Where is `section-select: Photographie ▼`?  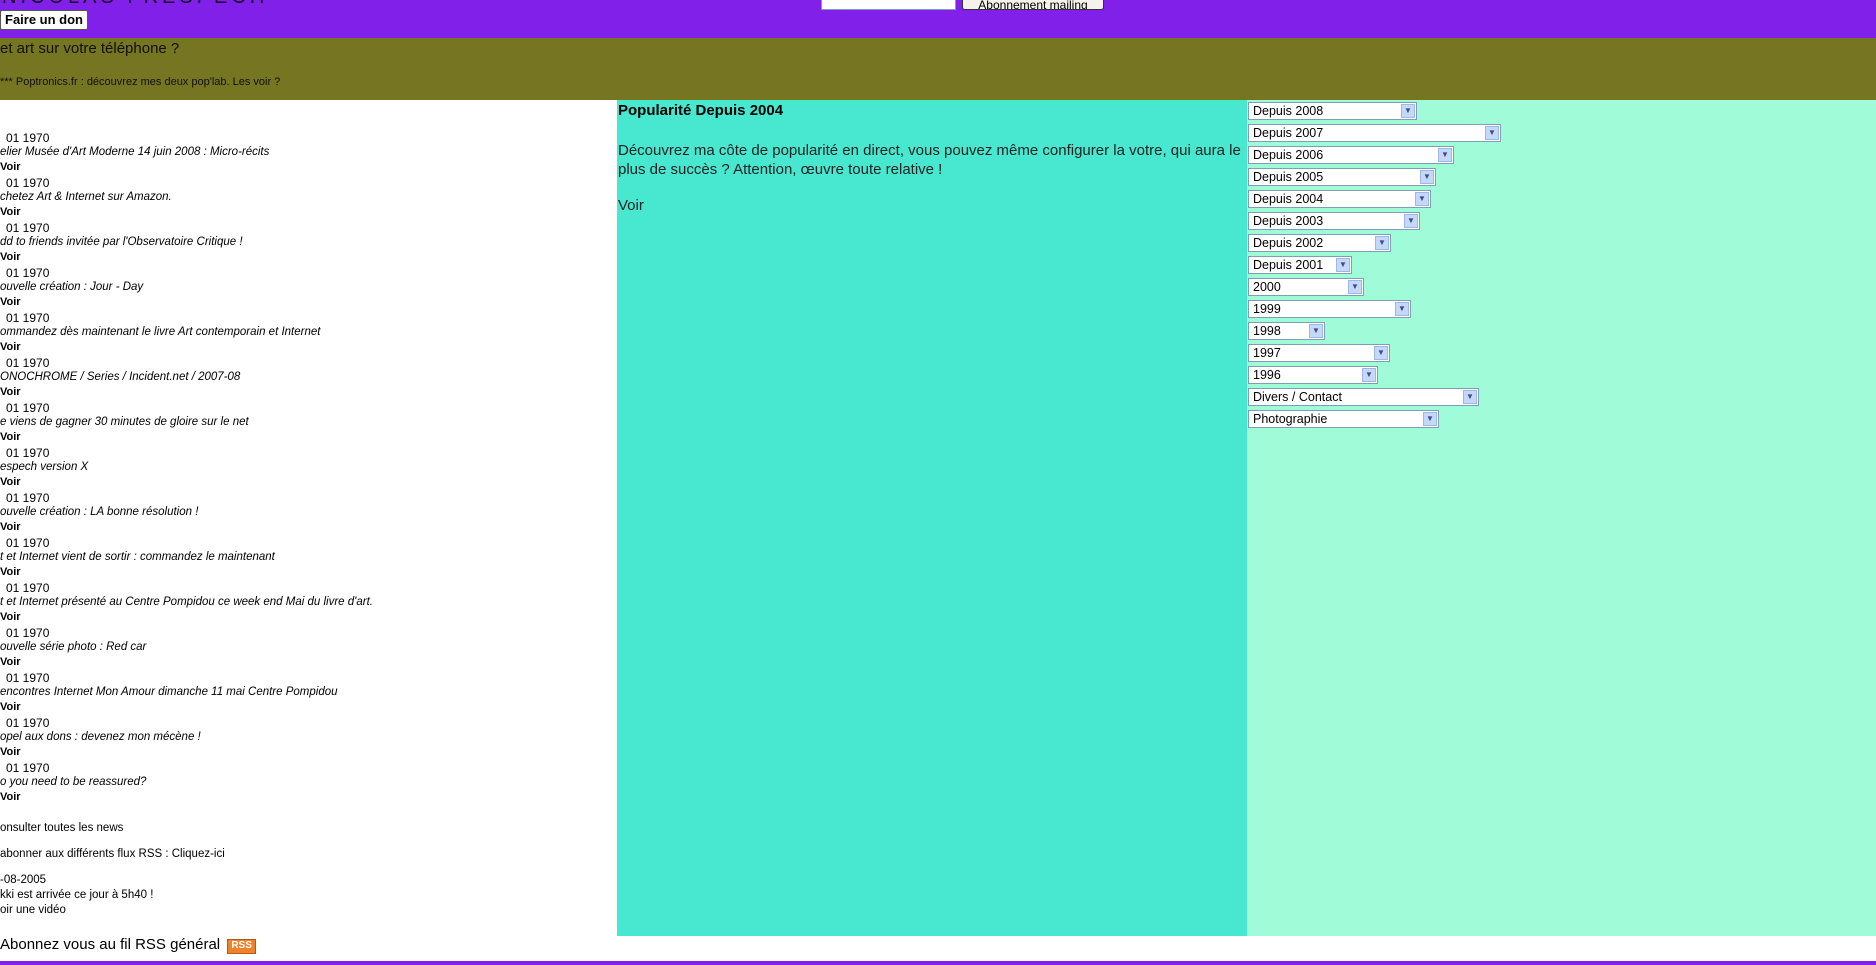 section-select: Photographie ▼ is located at coordinates (1343, 419).